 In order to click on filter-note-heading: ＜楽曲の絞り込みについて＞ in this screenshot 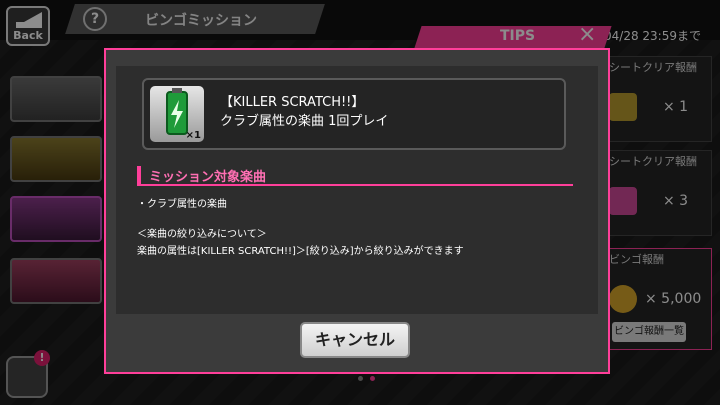, I will do `click(202, 234)`.